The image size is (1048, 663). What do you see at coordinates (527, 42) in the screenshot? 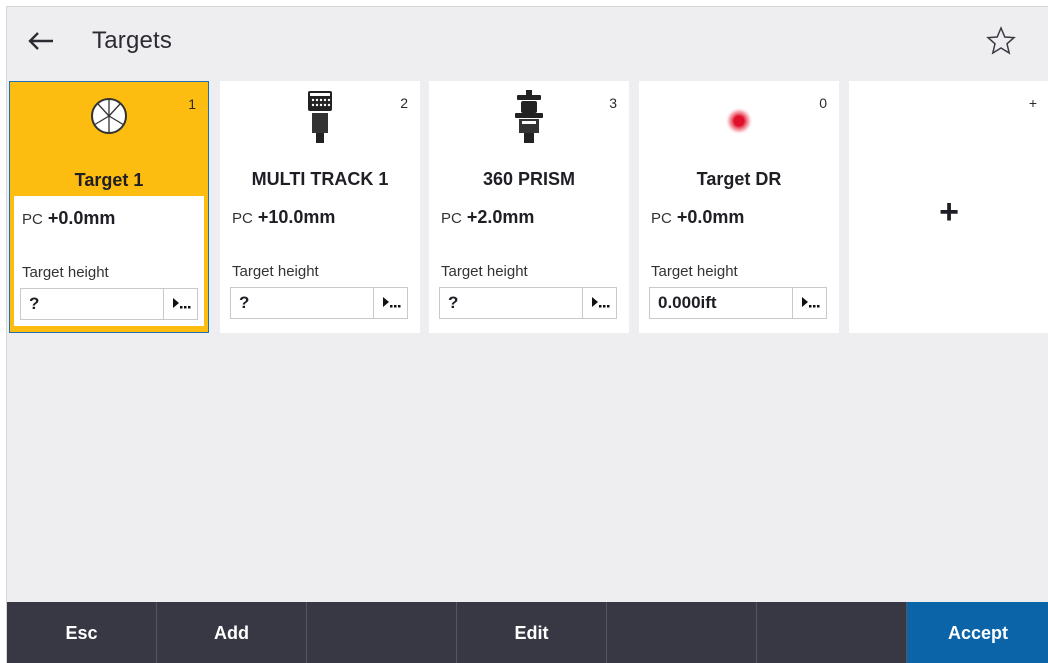
I see `header-bar: Targets` at bounding box center [527, 42].